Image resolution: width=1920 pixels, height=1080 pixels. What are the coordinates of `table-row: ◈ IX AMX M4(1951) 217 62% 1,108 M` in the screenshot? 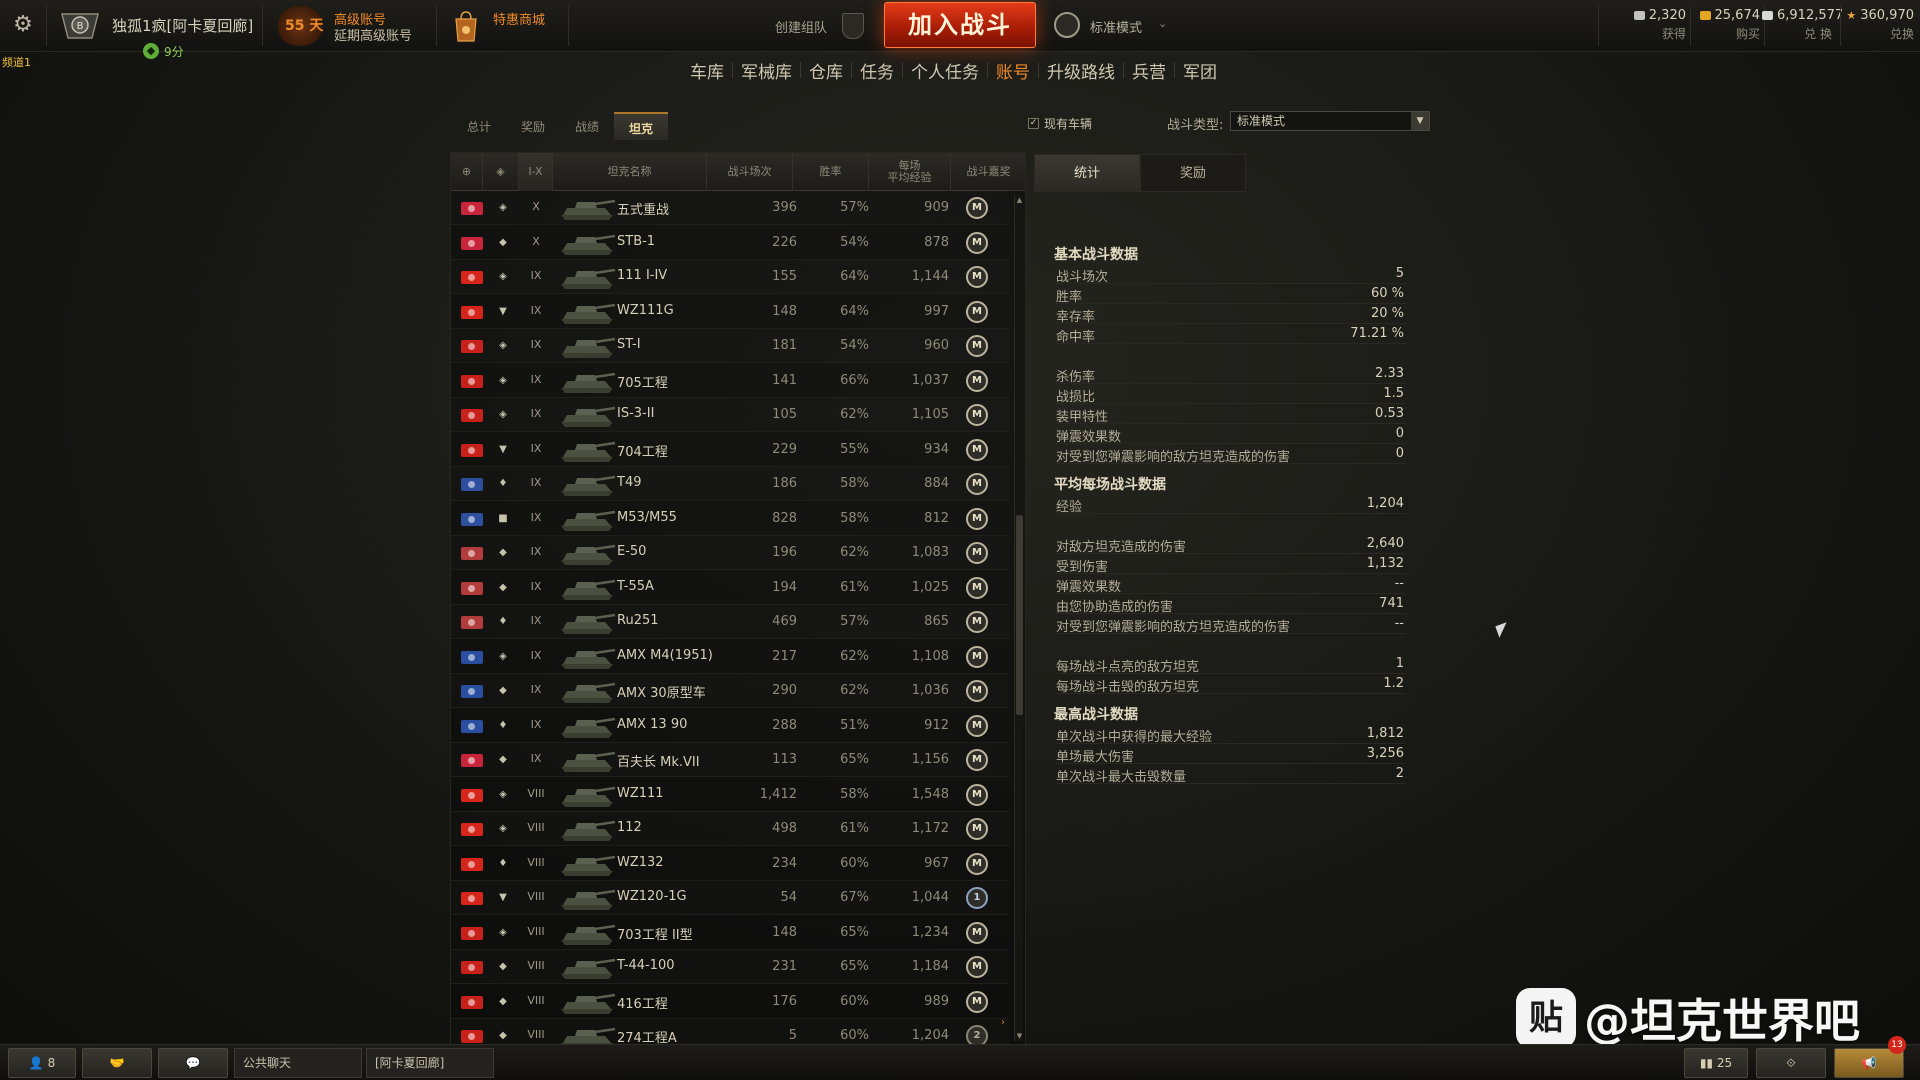 It's located at (730, 657).